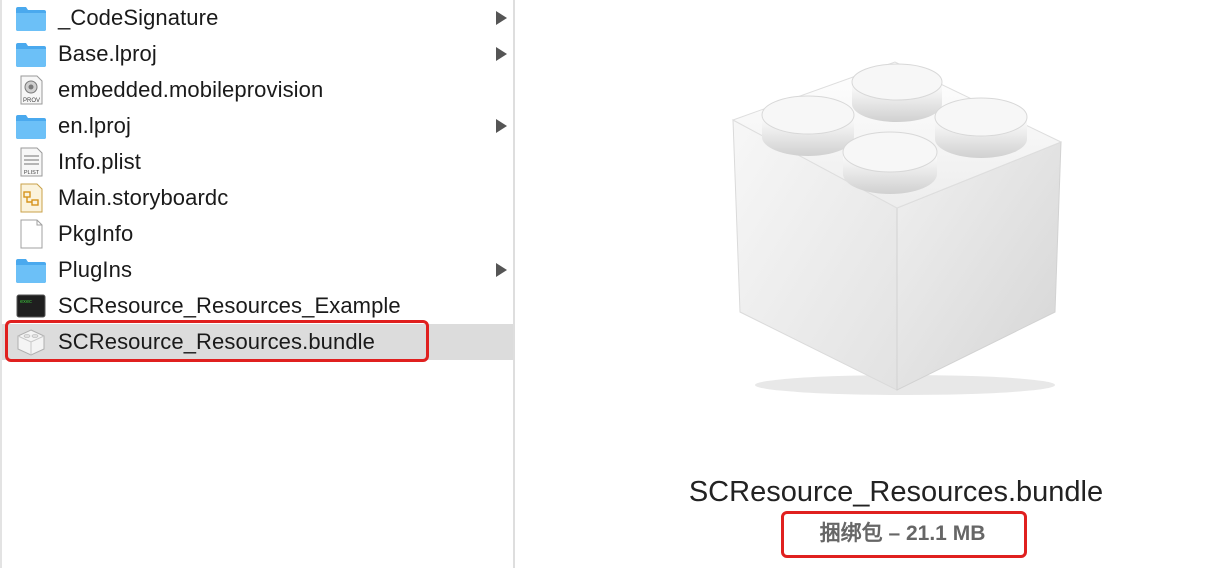 Image resolution: width=1210 pixels, height=568 pixels. I want to click on file-row-pkginfo: PkgInfo, so click(257, 234).